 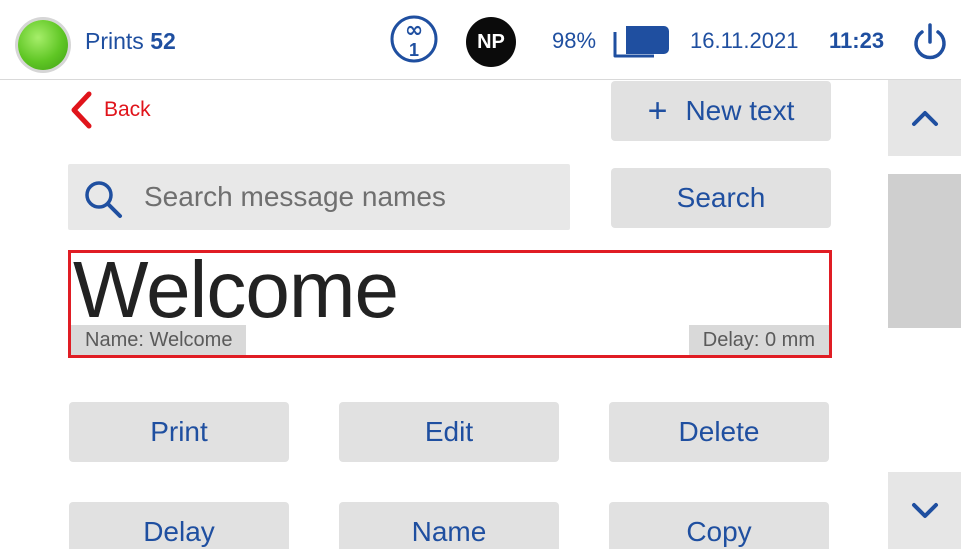 What do you see at coordinates (236, 289) in the screenshot?
I see `message-preview-text: Welcome` at bounding box center [236, 289].